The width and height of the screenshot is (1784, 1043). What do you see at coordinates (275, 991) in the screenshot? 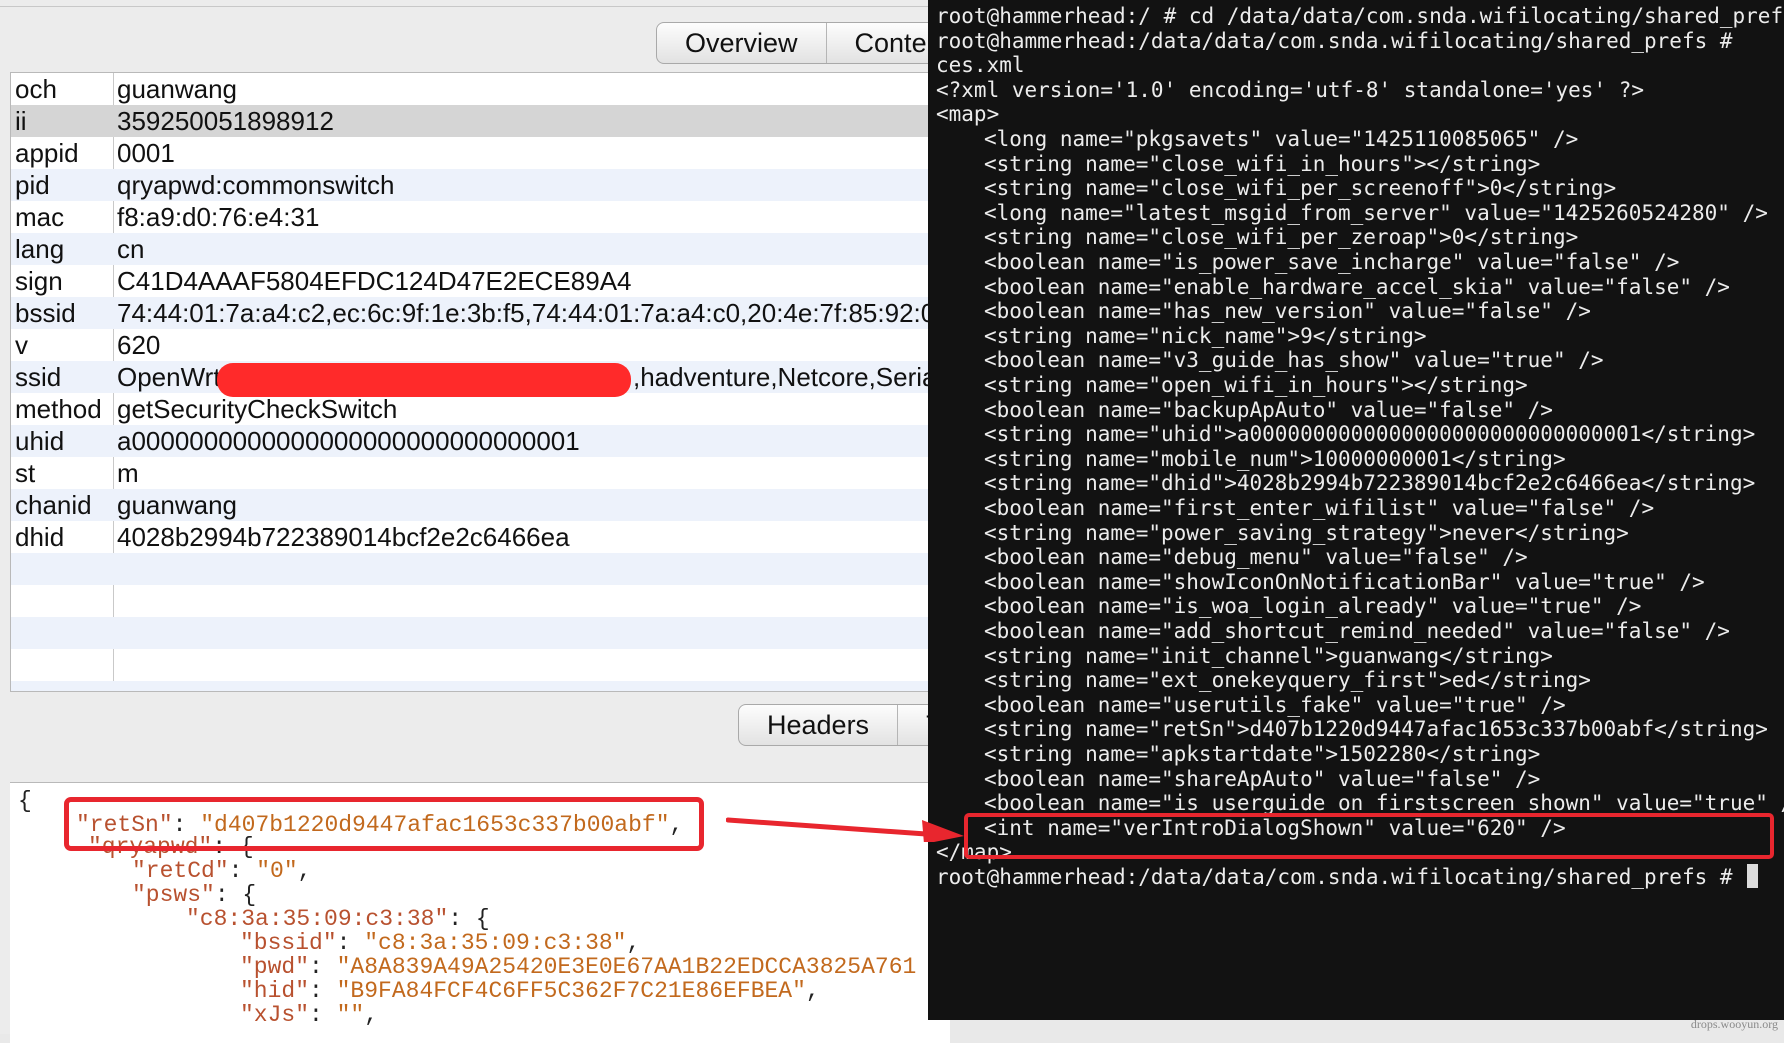
I see `json-key: "hid"` at bounding box center [275, 991].